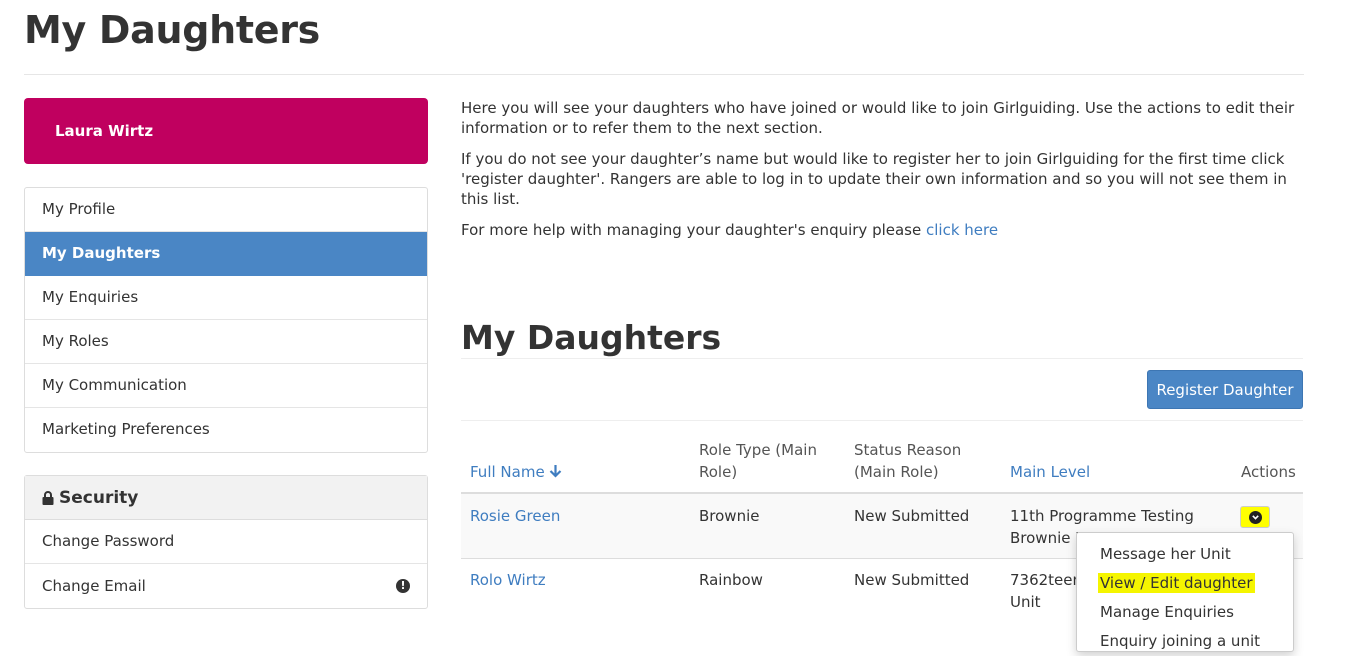 The height and width of the screenshot is (656, 1370). What do you see at coordinates (515, 516) in the screenshot?
I see `daughter-name-link: Rosie Green` at bounding box center [515, 516].